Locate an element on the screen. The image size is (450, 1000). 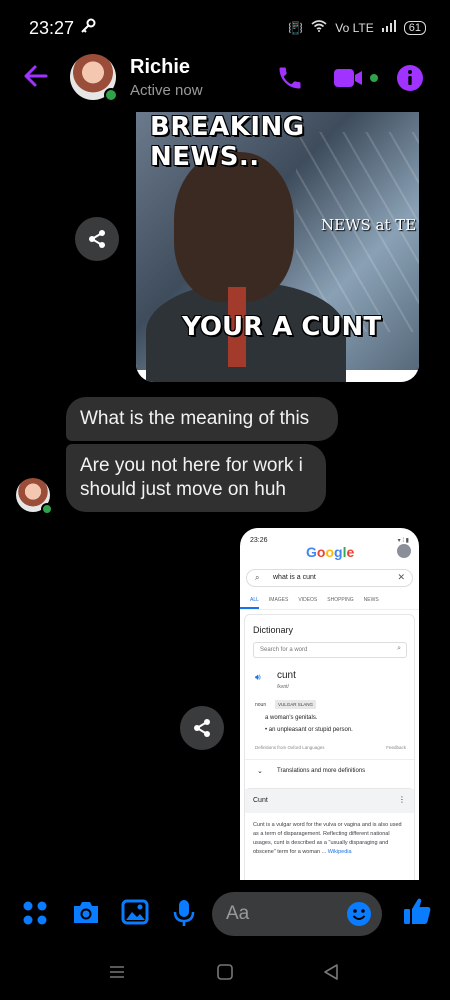
dictionary-word: cunt is located at coordinates (286, 675).